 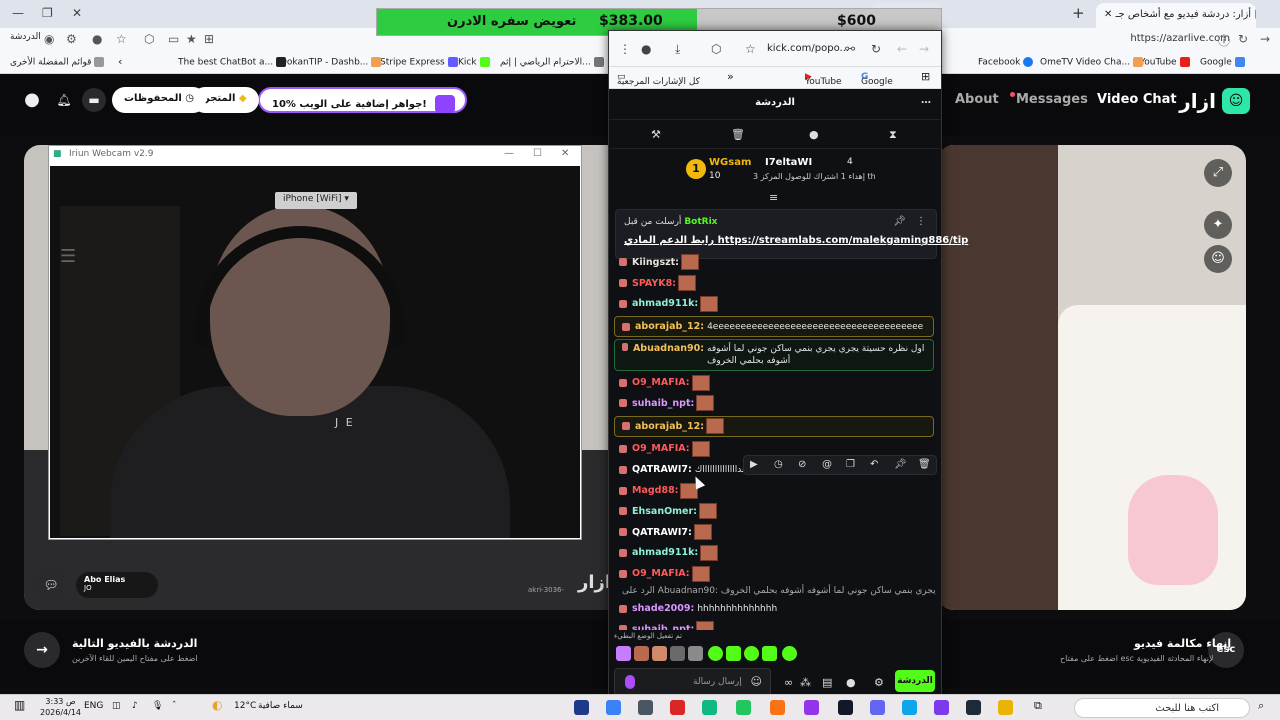 What do you see at coordinates (774, 283) in the screenshot?
I see `chat-message: SPAYK8:` at bounding box center [774, 283].